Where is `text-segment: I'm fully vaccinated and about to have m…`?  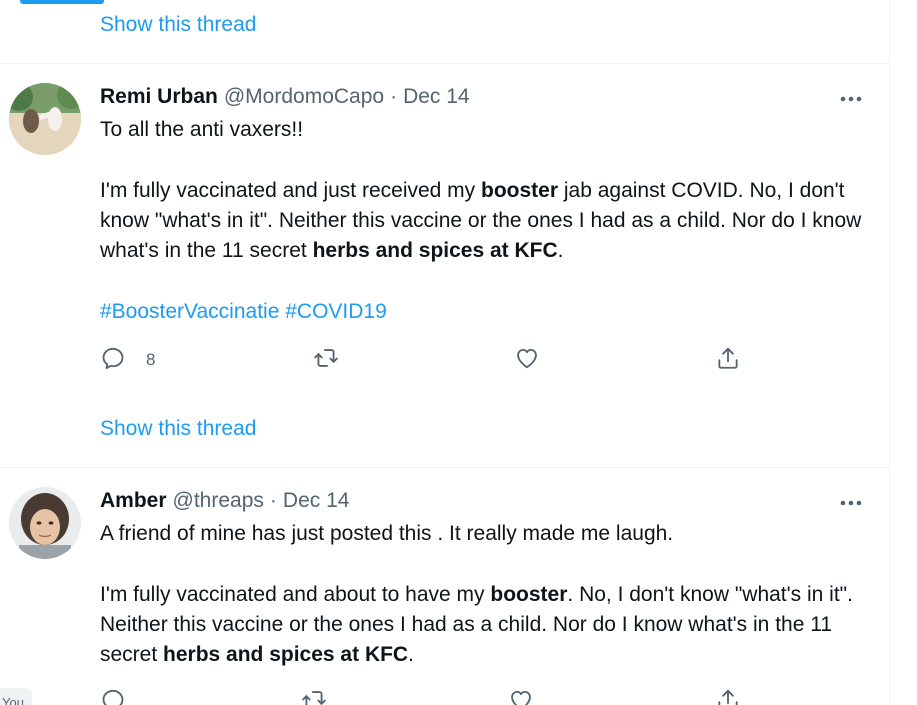 text-segment: I'm fully vaccinated and about to have m… is located at coordinates (295, 594).